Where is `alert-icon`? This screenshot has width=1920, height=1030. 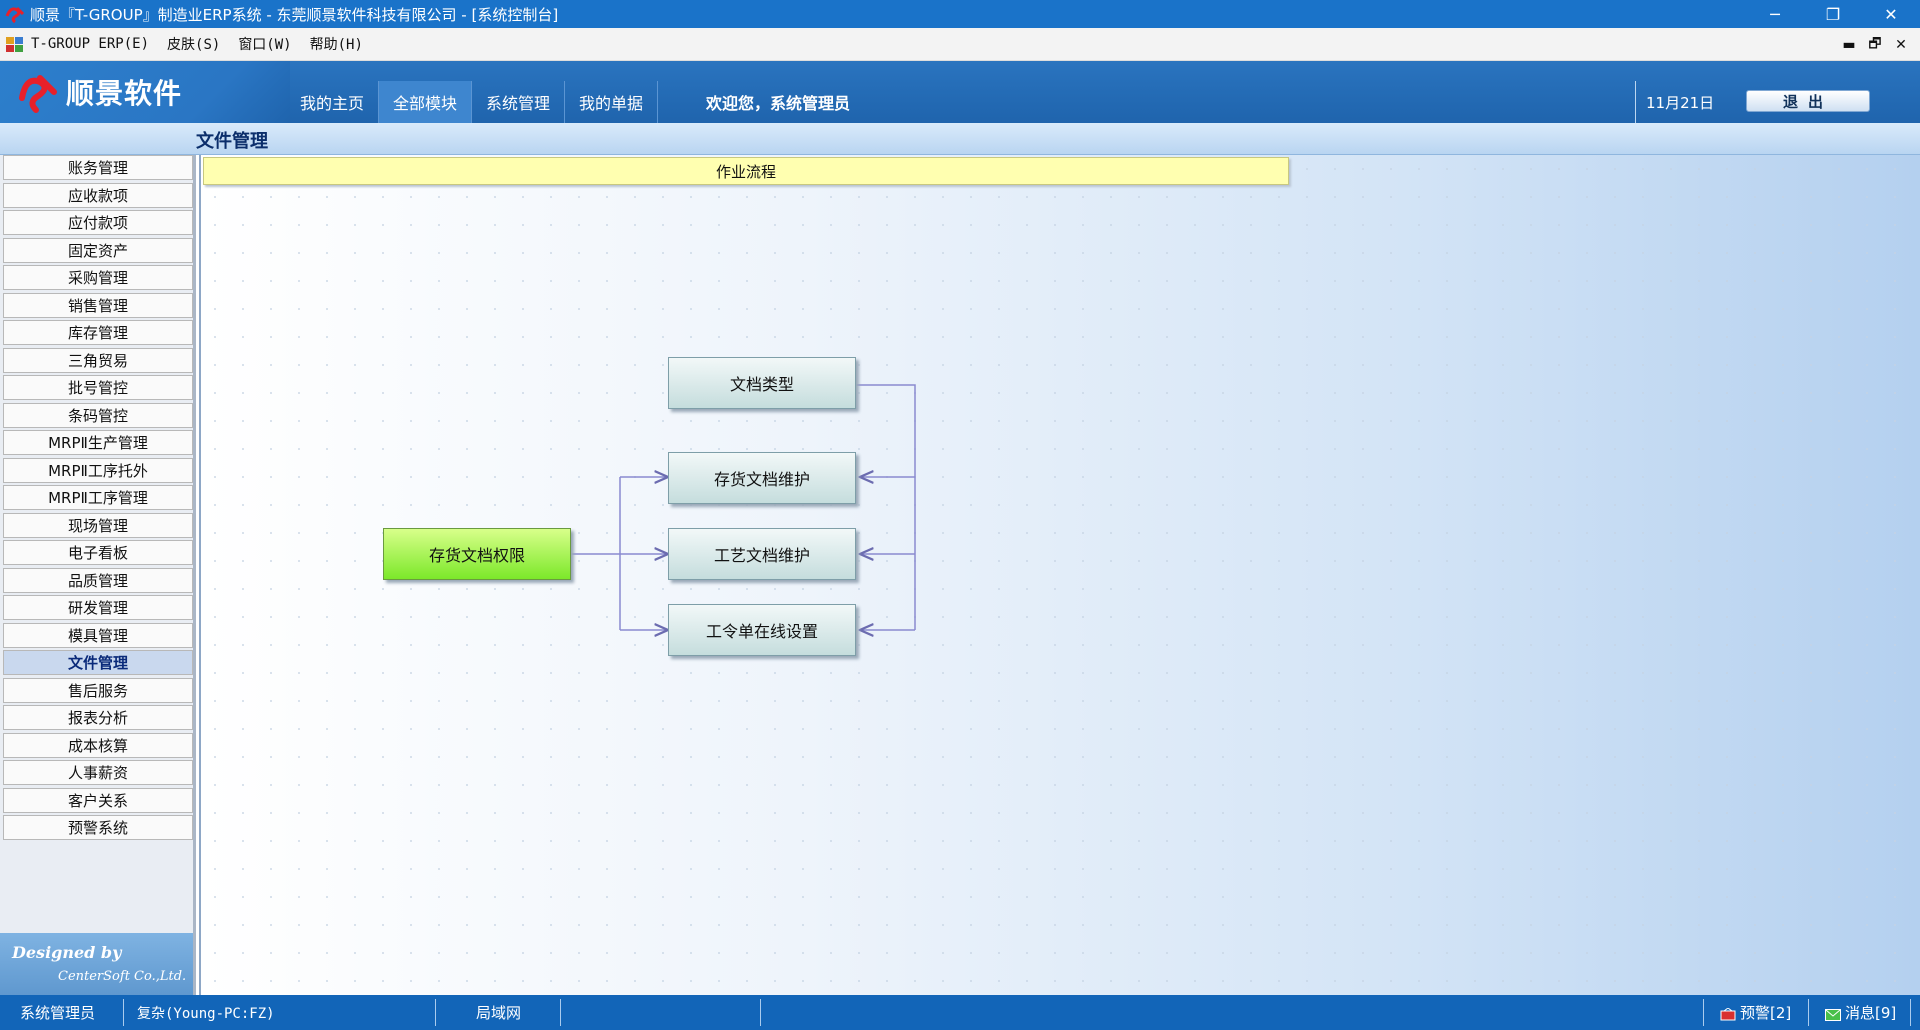 alert-icon is located at coordinates (1728, 1013).